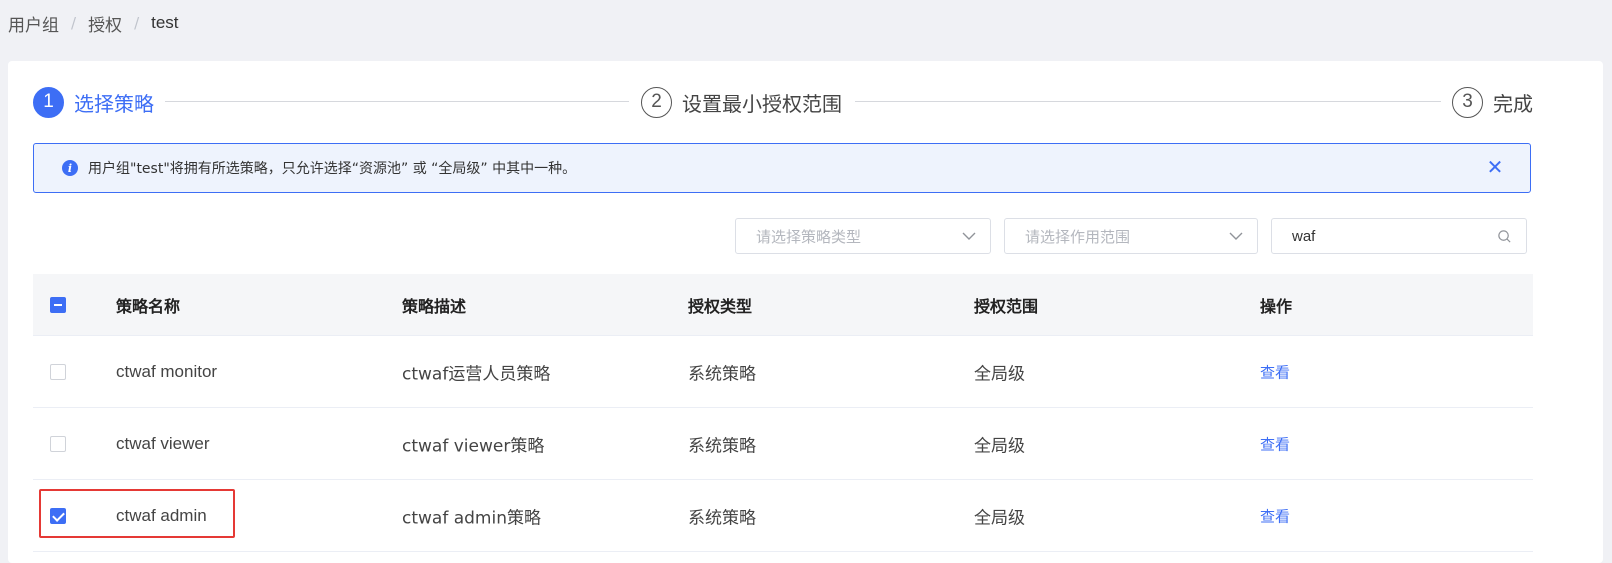 The image size is (1612, 563). Describe the element at coordinates (1276, 306) in the screenshot. I see `header-actions: 操作` at that location.